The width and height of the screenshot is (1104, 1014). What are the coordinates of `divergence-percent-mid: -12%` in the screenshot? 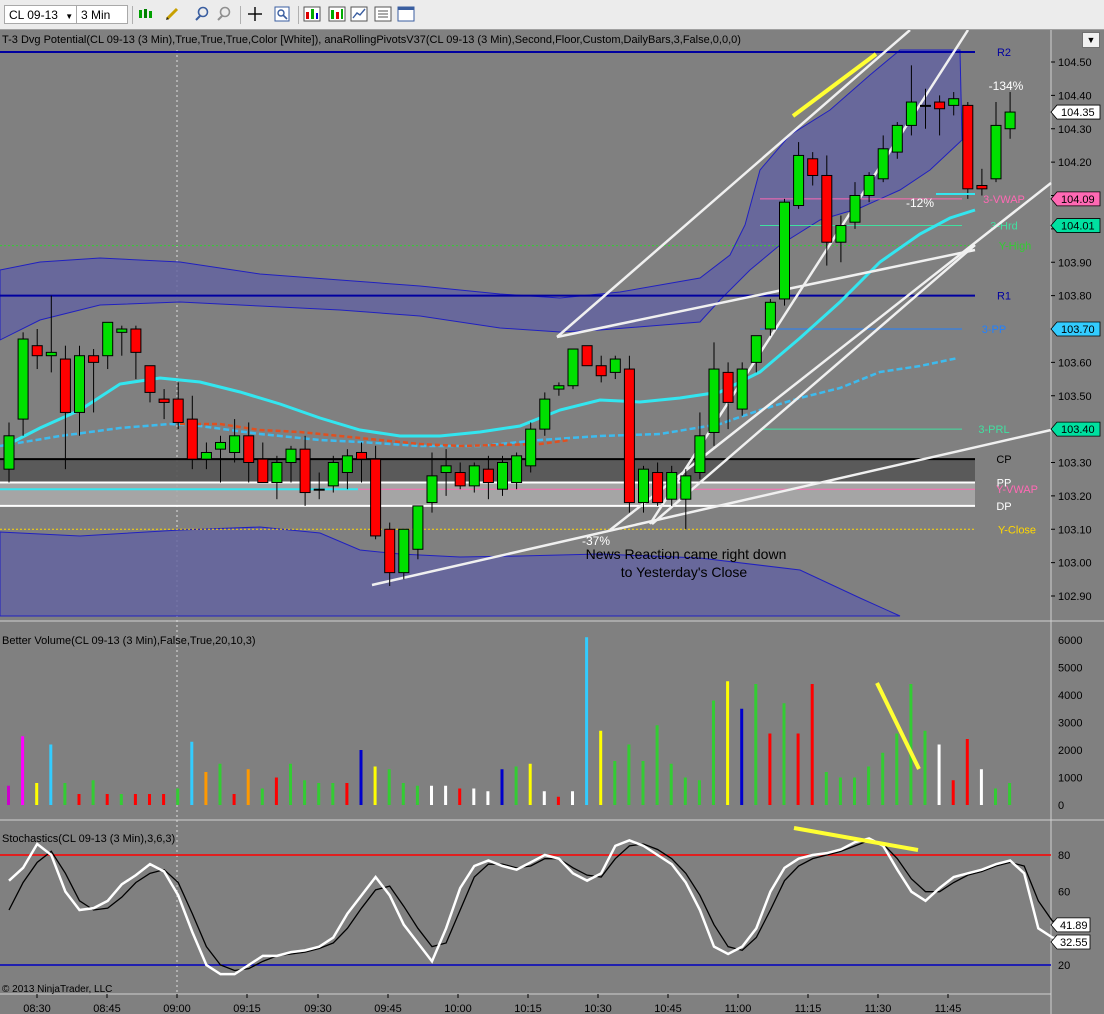 It's located at (920, 203).